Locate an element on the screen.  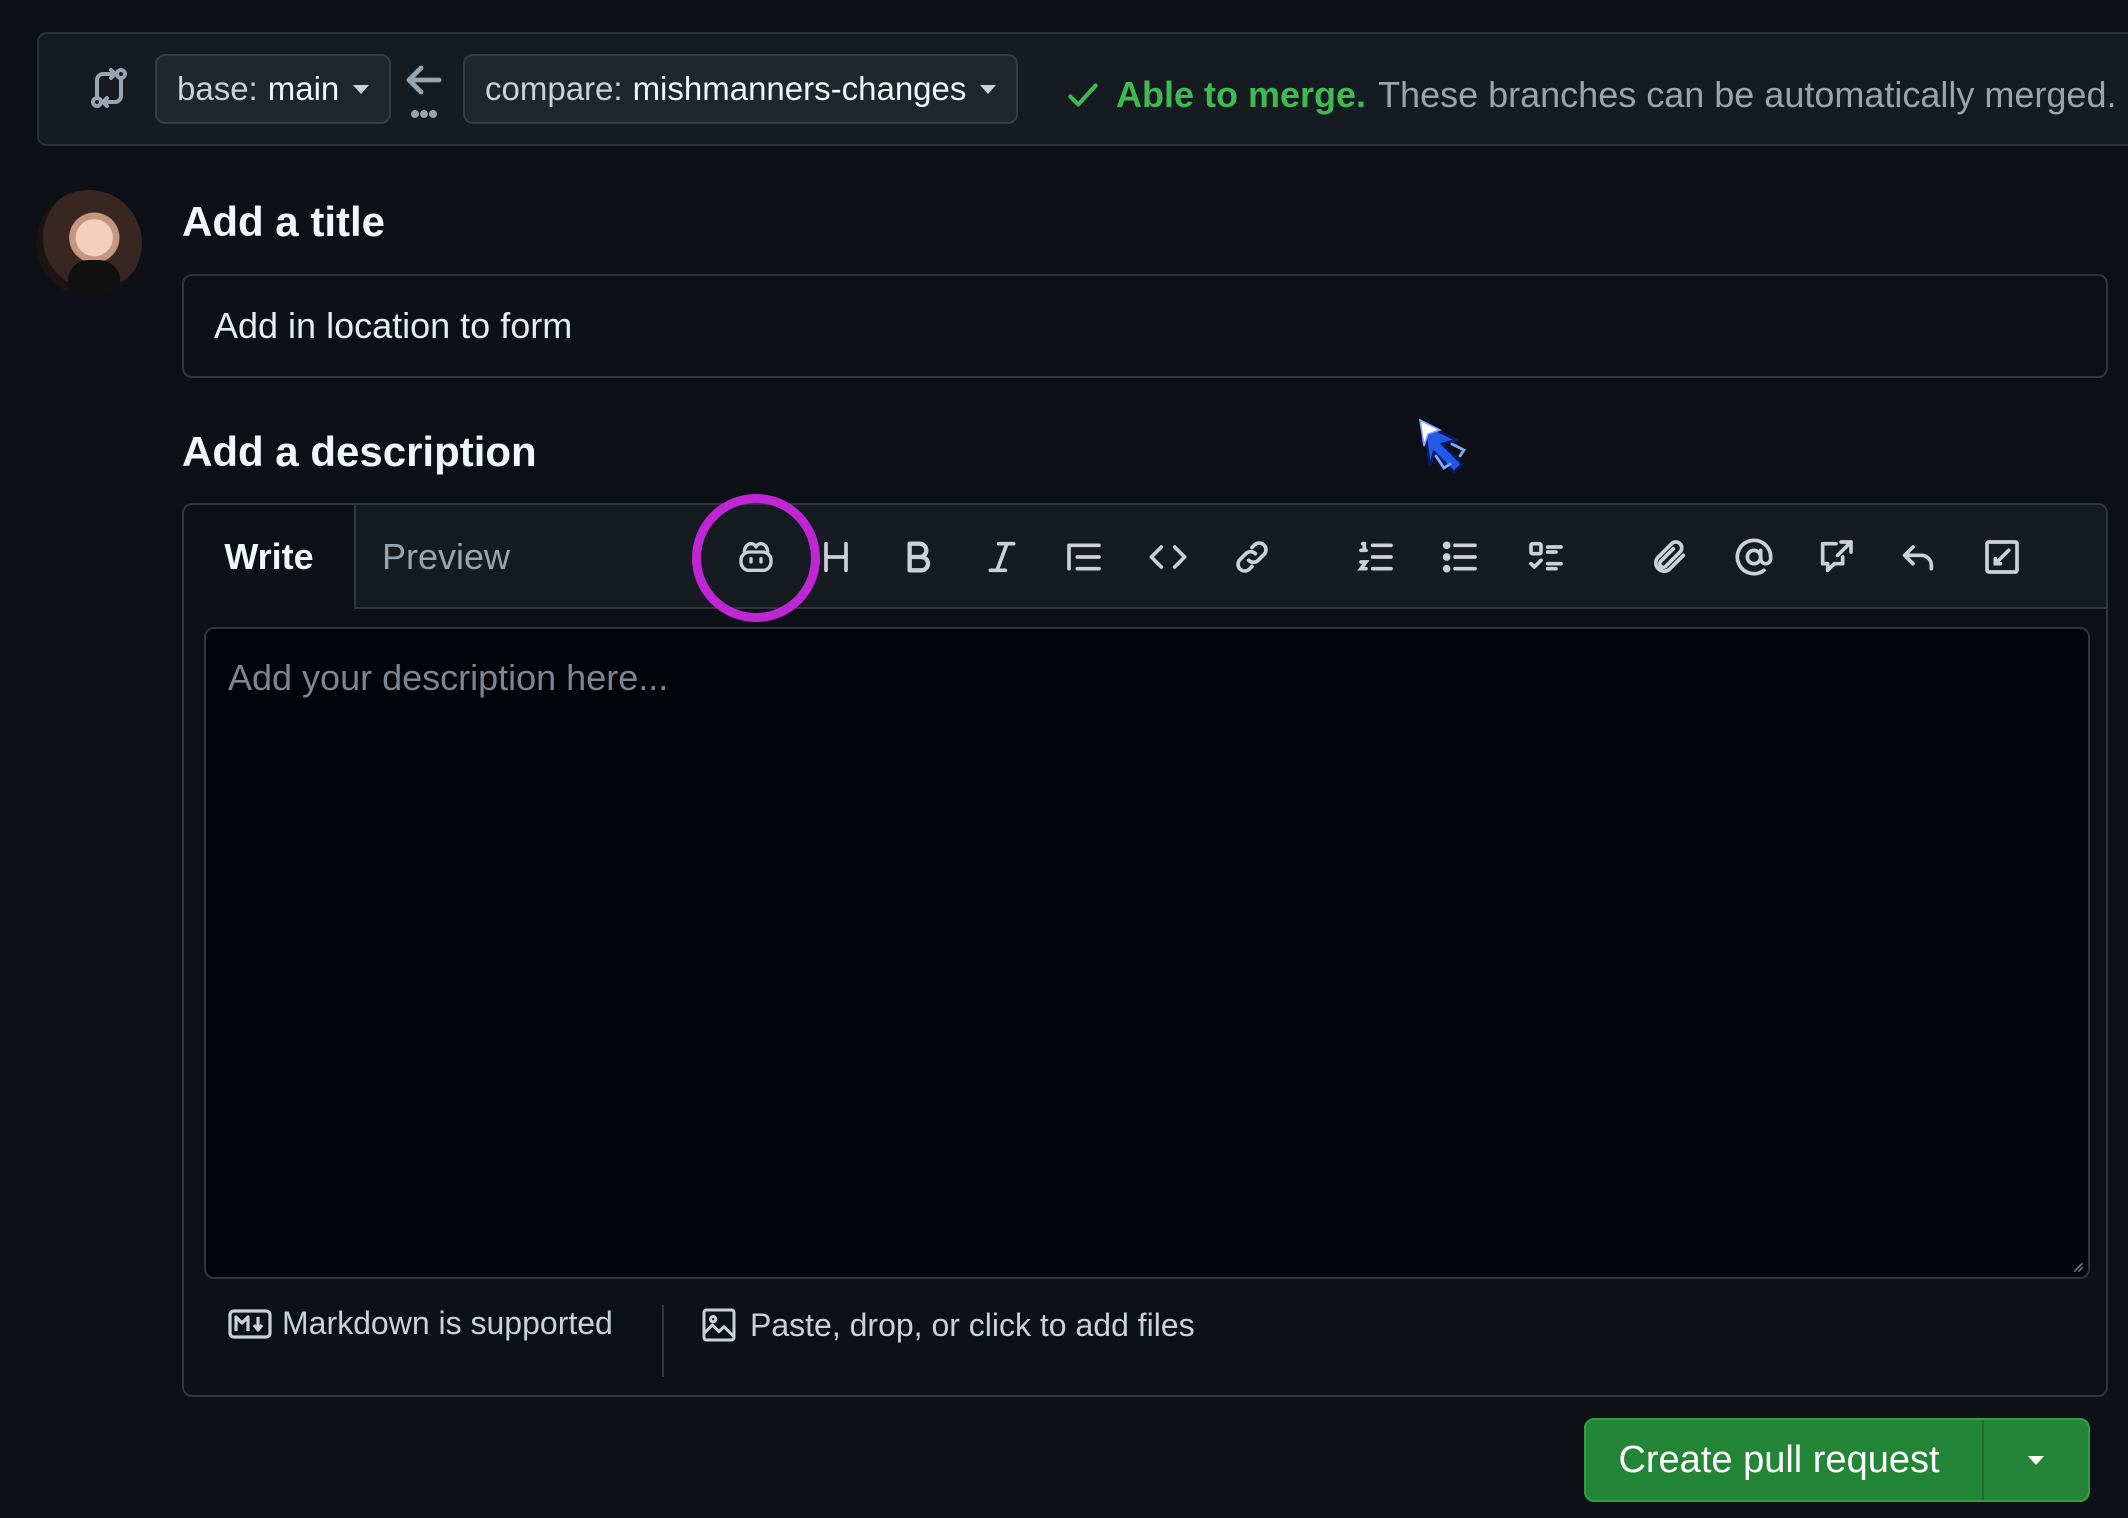
base-branch-button: base: main is located at coordinates (273, 89).